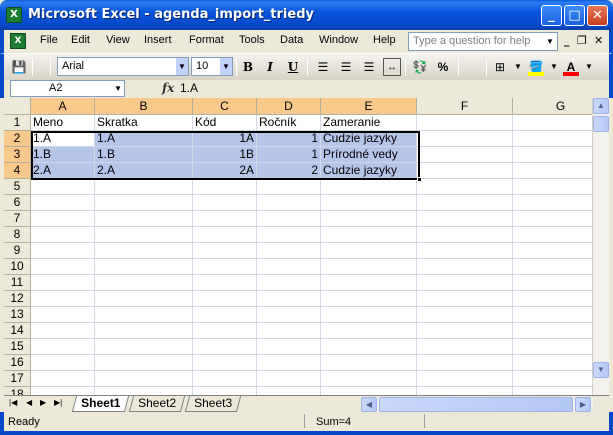 The width and height of the screenshot is (613, 435). I want to click on cell-D7, so click(289, 219).